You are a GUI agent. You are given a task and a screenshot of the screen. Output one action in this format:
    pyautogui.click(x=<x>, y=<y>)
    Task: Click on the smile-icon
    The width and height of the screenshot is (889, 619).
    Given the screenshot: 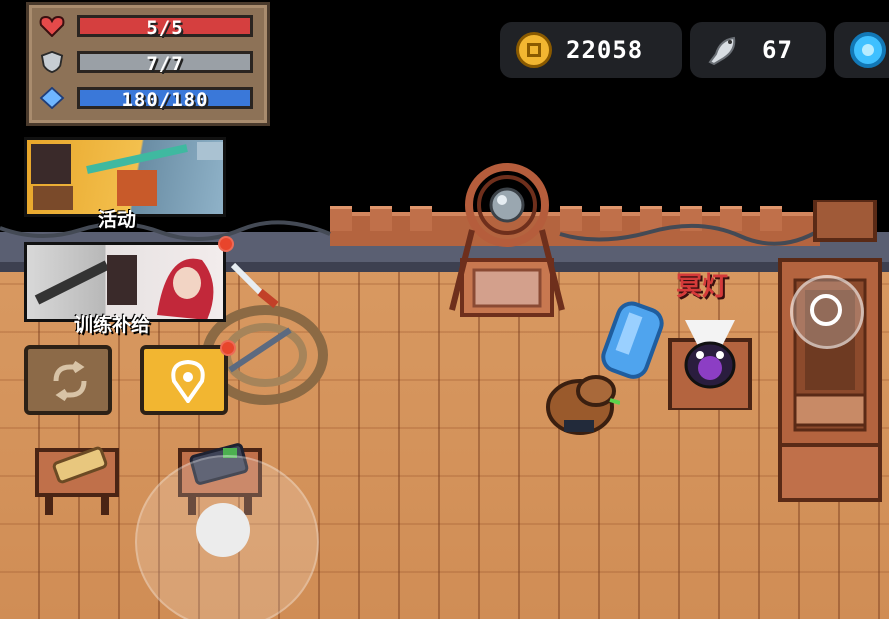 What is the action you would take?
    pyautogui.click(x=826, y=310)
    